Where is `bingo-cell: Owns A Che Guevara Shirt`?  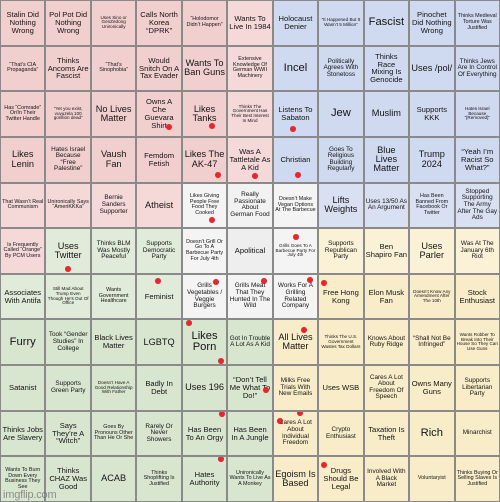
bingo-cell: Owns A Che Guevara Shirt is located at coordinates (159, 114).